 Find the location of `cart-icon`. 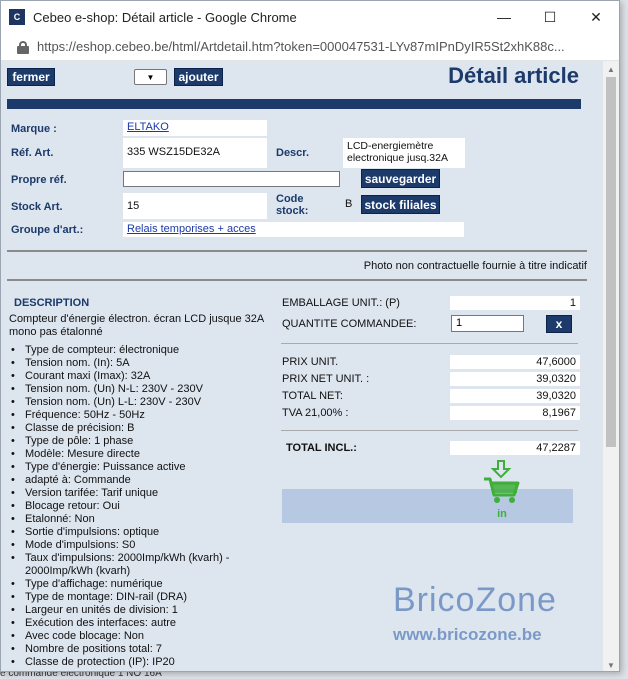

cart-icon is located at coordinates (502, 481).